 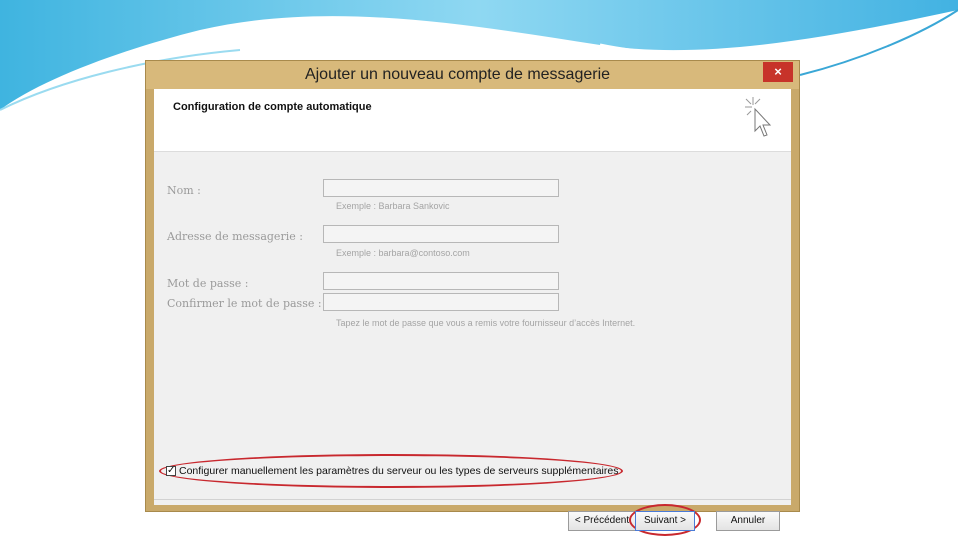 What do you see at coordinates (472, 120) in the screenshot?
I see `dialog-header: Configuration de compte automatique` at bounding box center [472, 120].